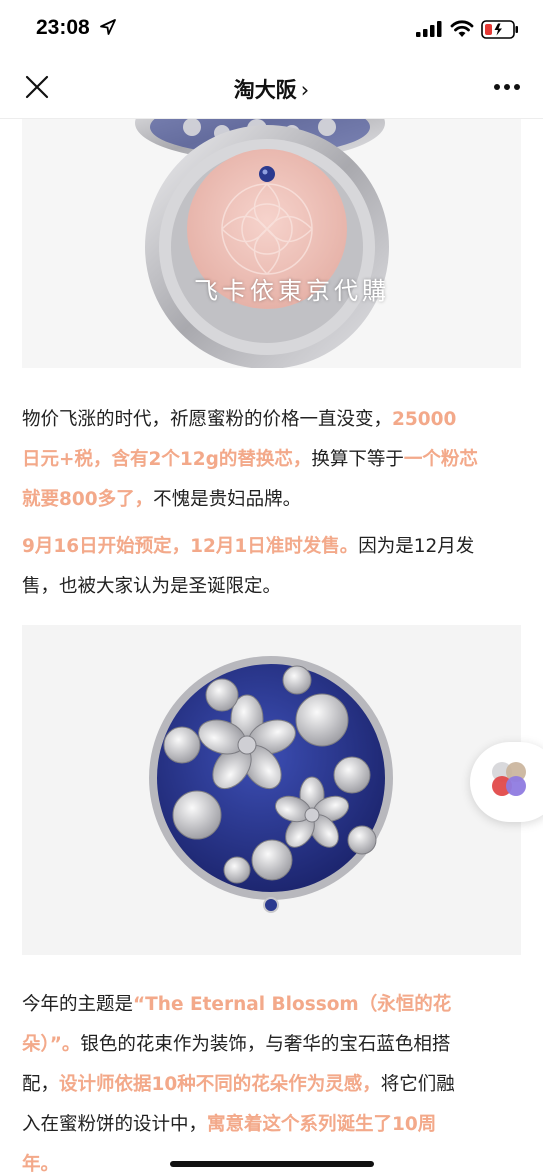 The image size is (543, 1175). Describe the element at coordinates (271, 784) in the screenshot. I see `closed-compact-illustration` at that location.